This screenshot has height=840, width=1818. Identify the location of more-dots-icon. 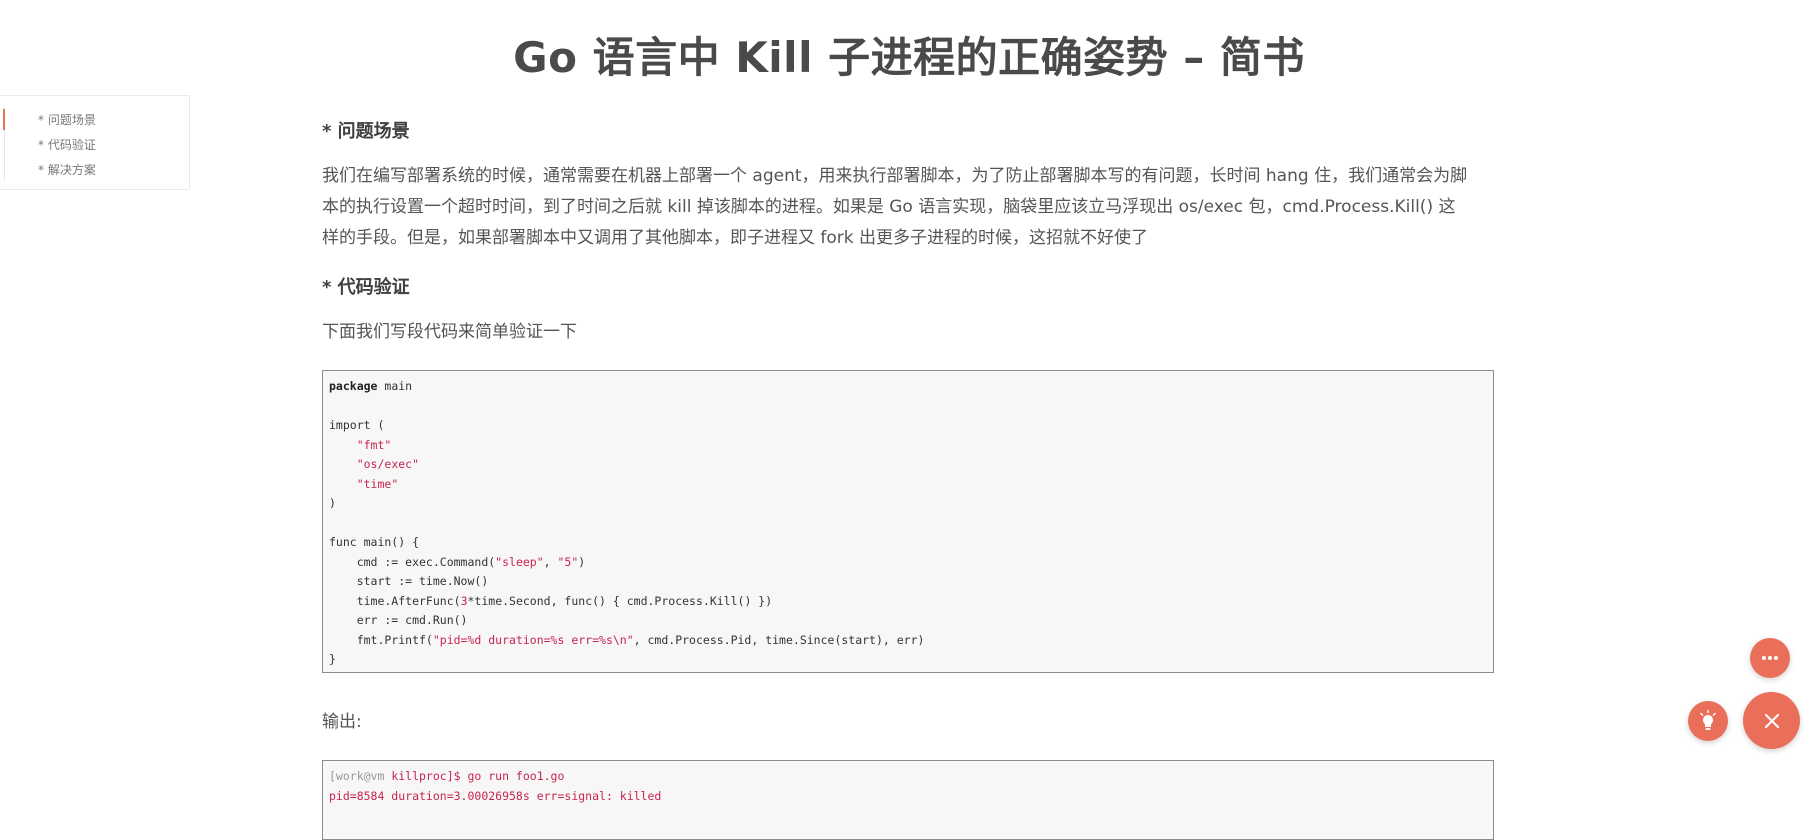
(1770, 658).